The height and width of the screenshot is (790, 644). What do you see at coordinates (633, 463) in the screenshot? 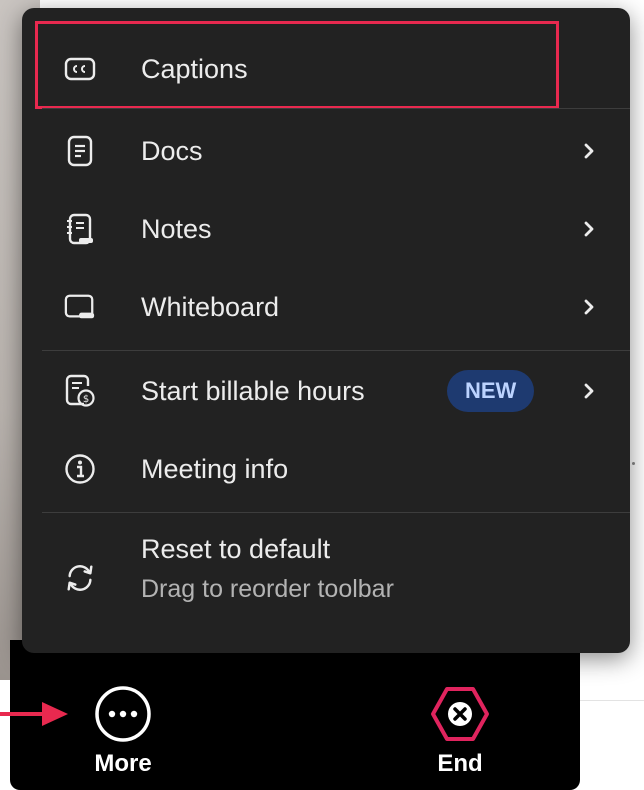
I see `background-dot` at bounding box center [633, 463].